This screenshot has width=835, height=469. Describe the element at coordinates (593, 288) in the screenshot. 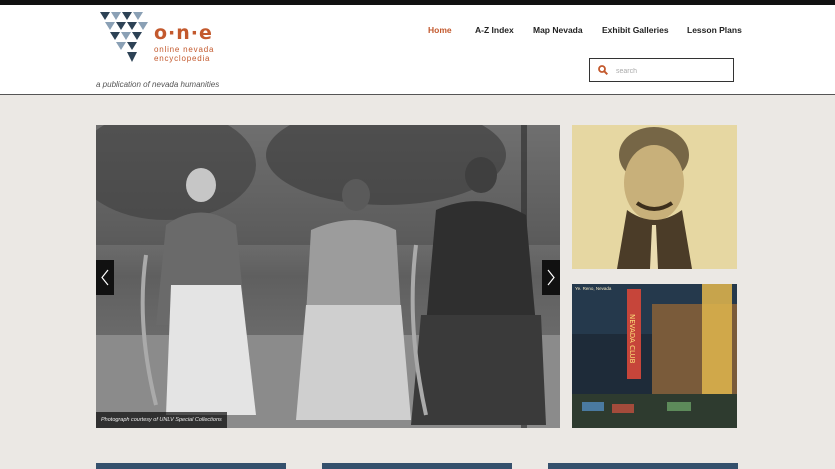

I see `postcard-label: Ye. Reno, Nevada` at that location.